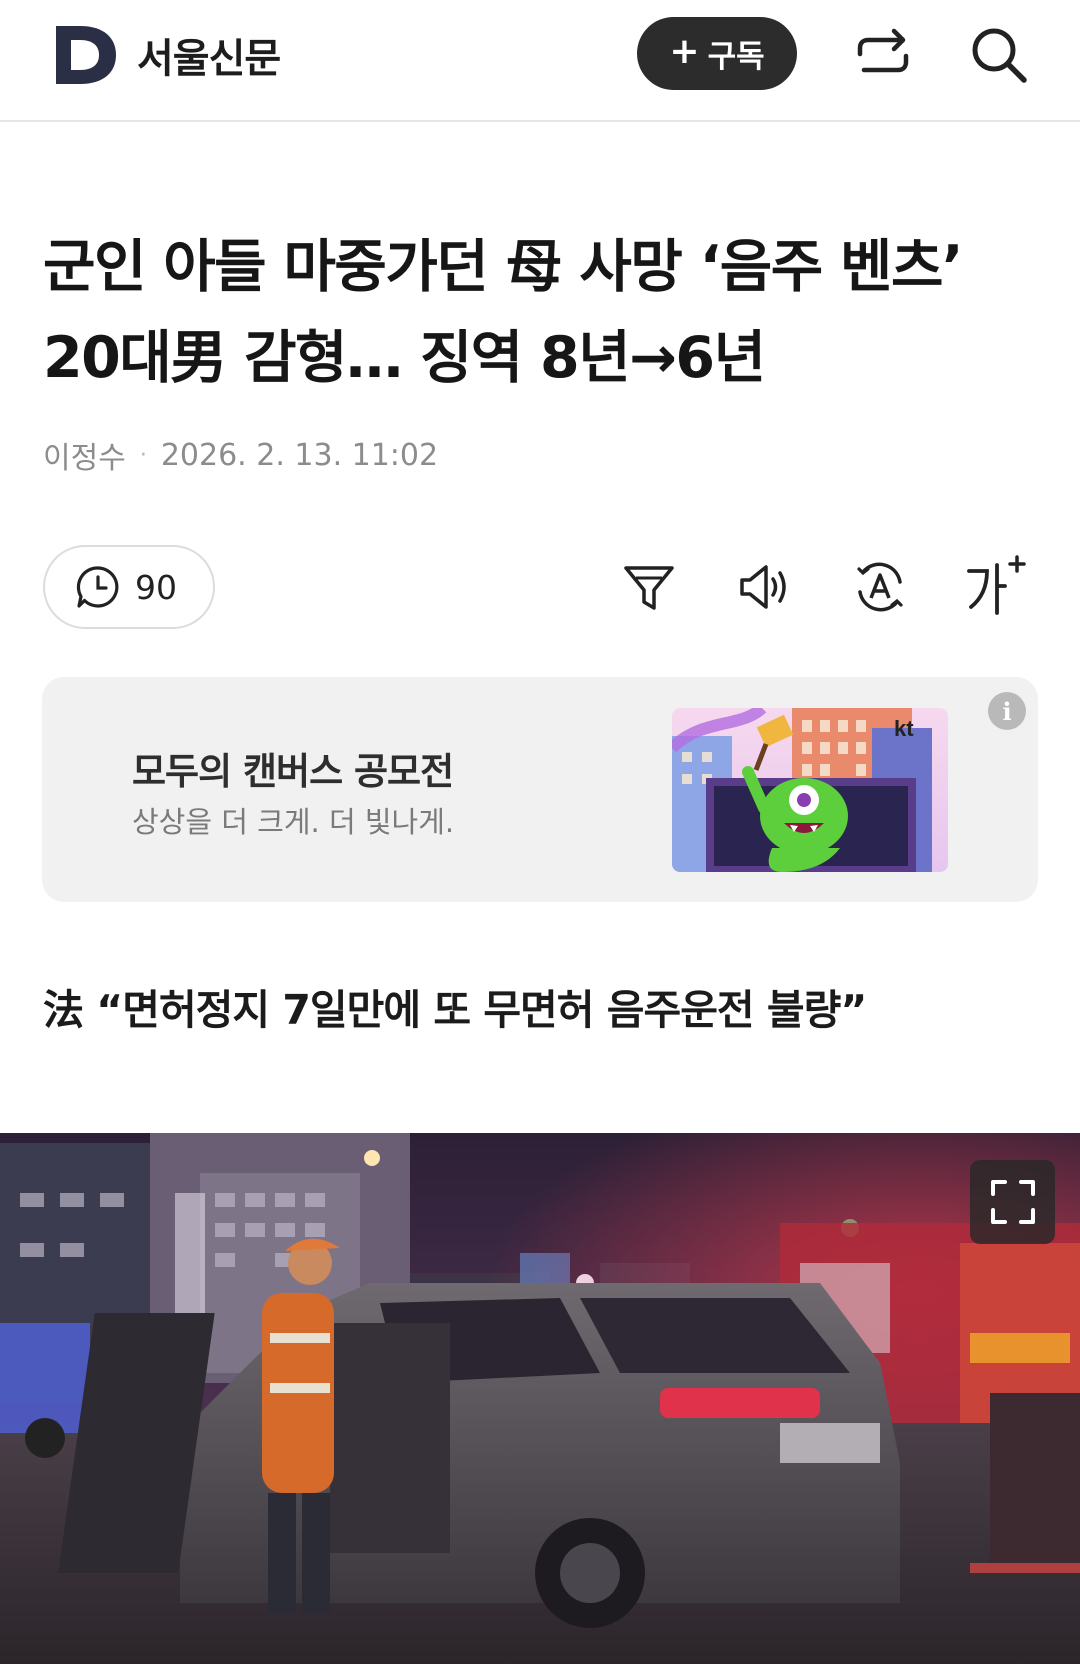 This screenshot has height=1664, width=1080. What do you see at coordinates (540, 789) in the screenshot?
I see `ad-banner: 모두의 캔버스 공모전 상상을 더 크게. 더 빛나게. kt i` at bounding box center [540, 789].